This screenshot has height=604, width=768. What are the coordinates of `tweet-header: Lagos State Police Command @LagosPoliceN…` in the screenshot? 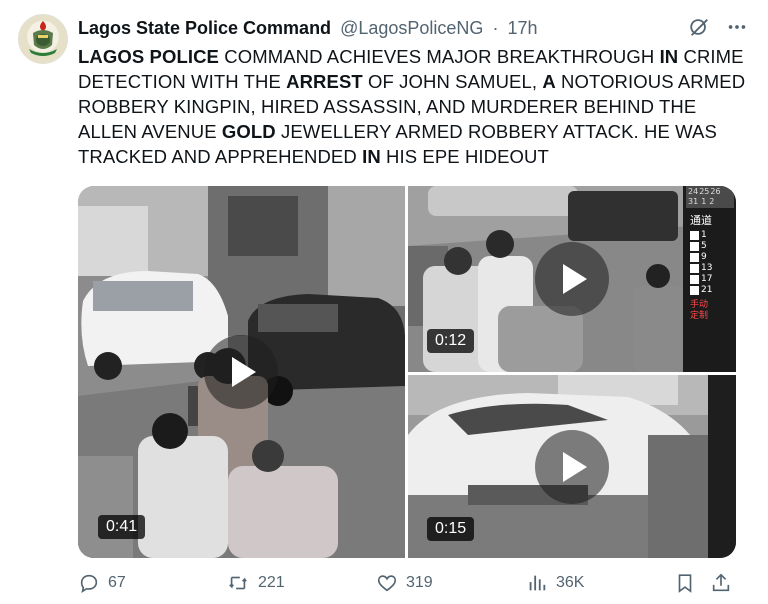 It's located at (413, 30).